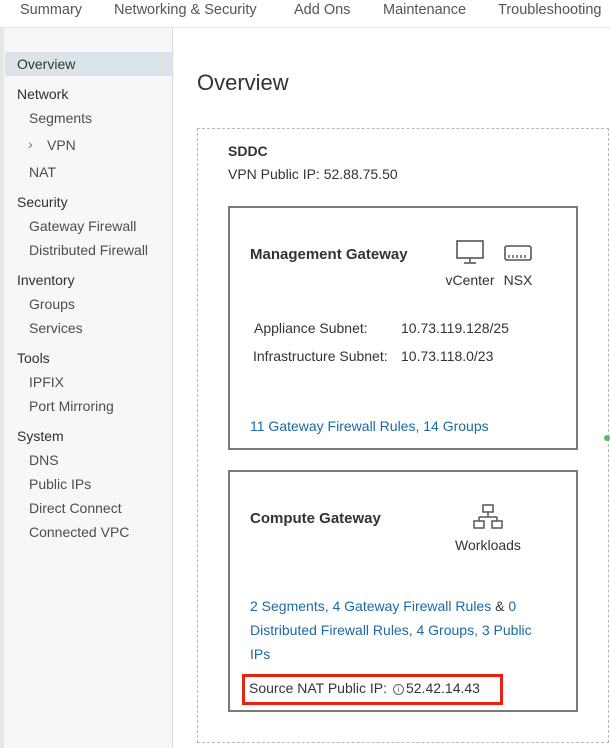 The height and width of the screenshot is (748, 610). I want to click on sidebar-item-overview: Overview, so click(88, 64).